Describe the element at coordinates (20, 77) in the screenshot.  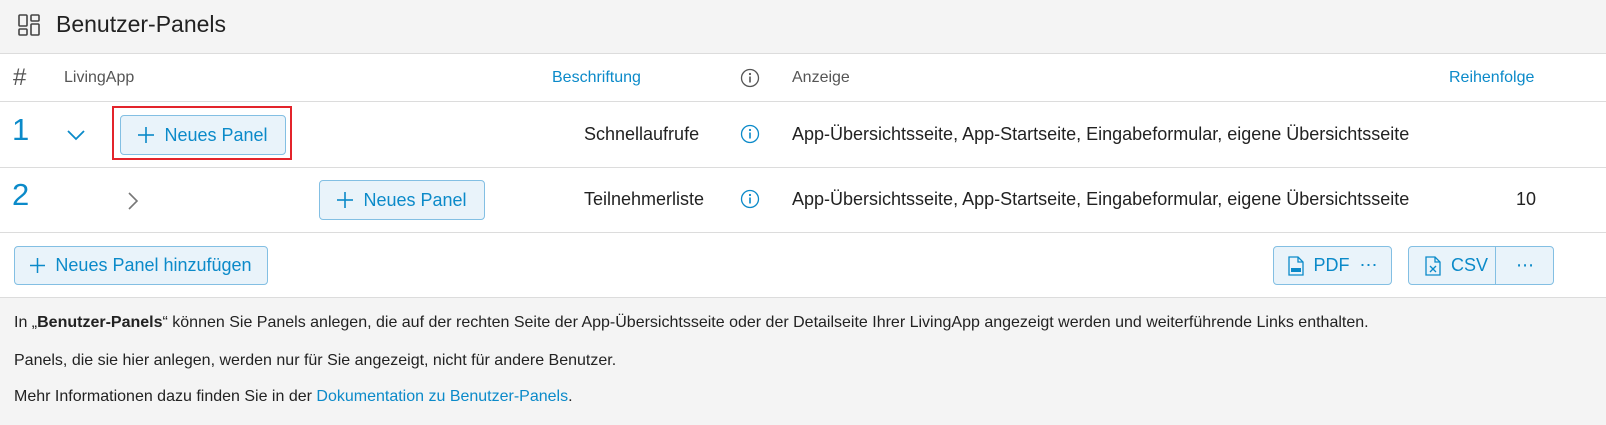
I see `column-number: #` at that location.